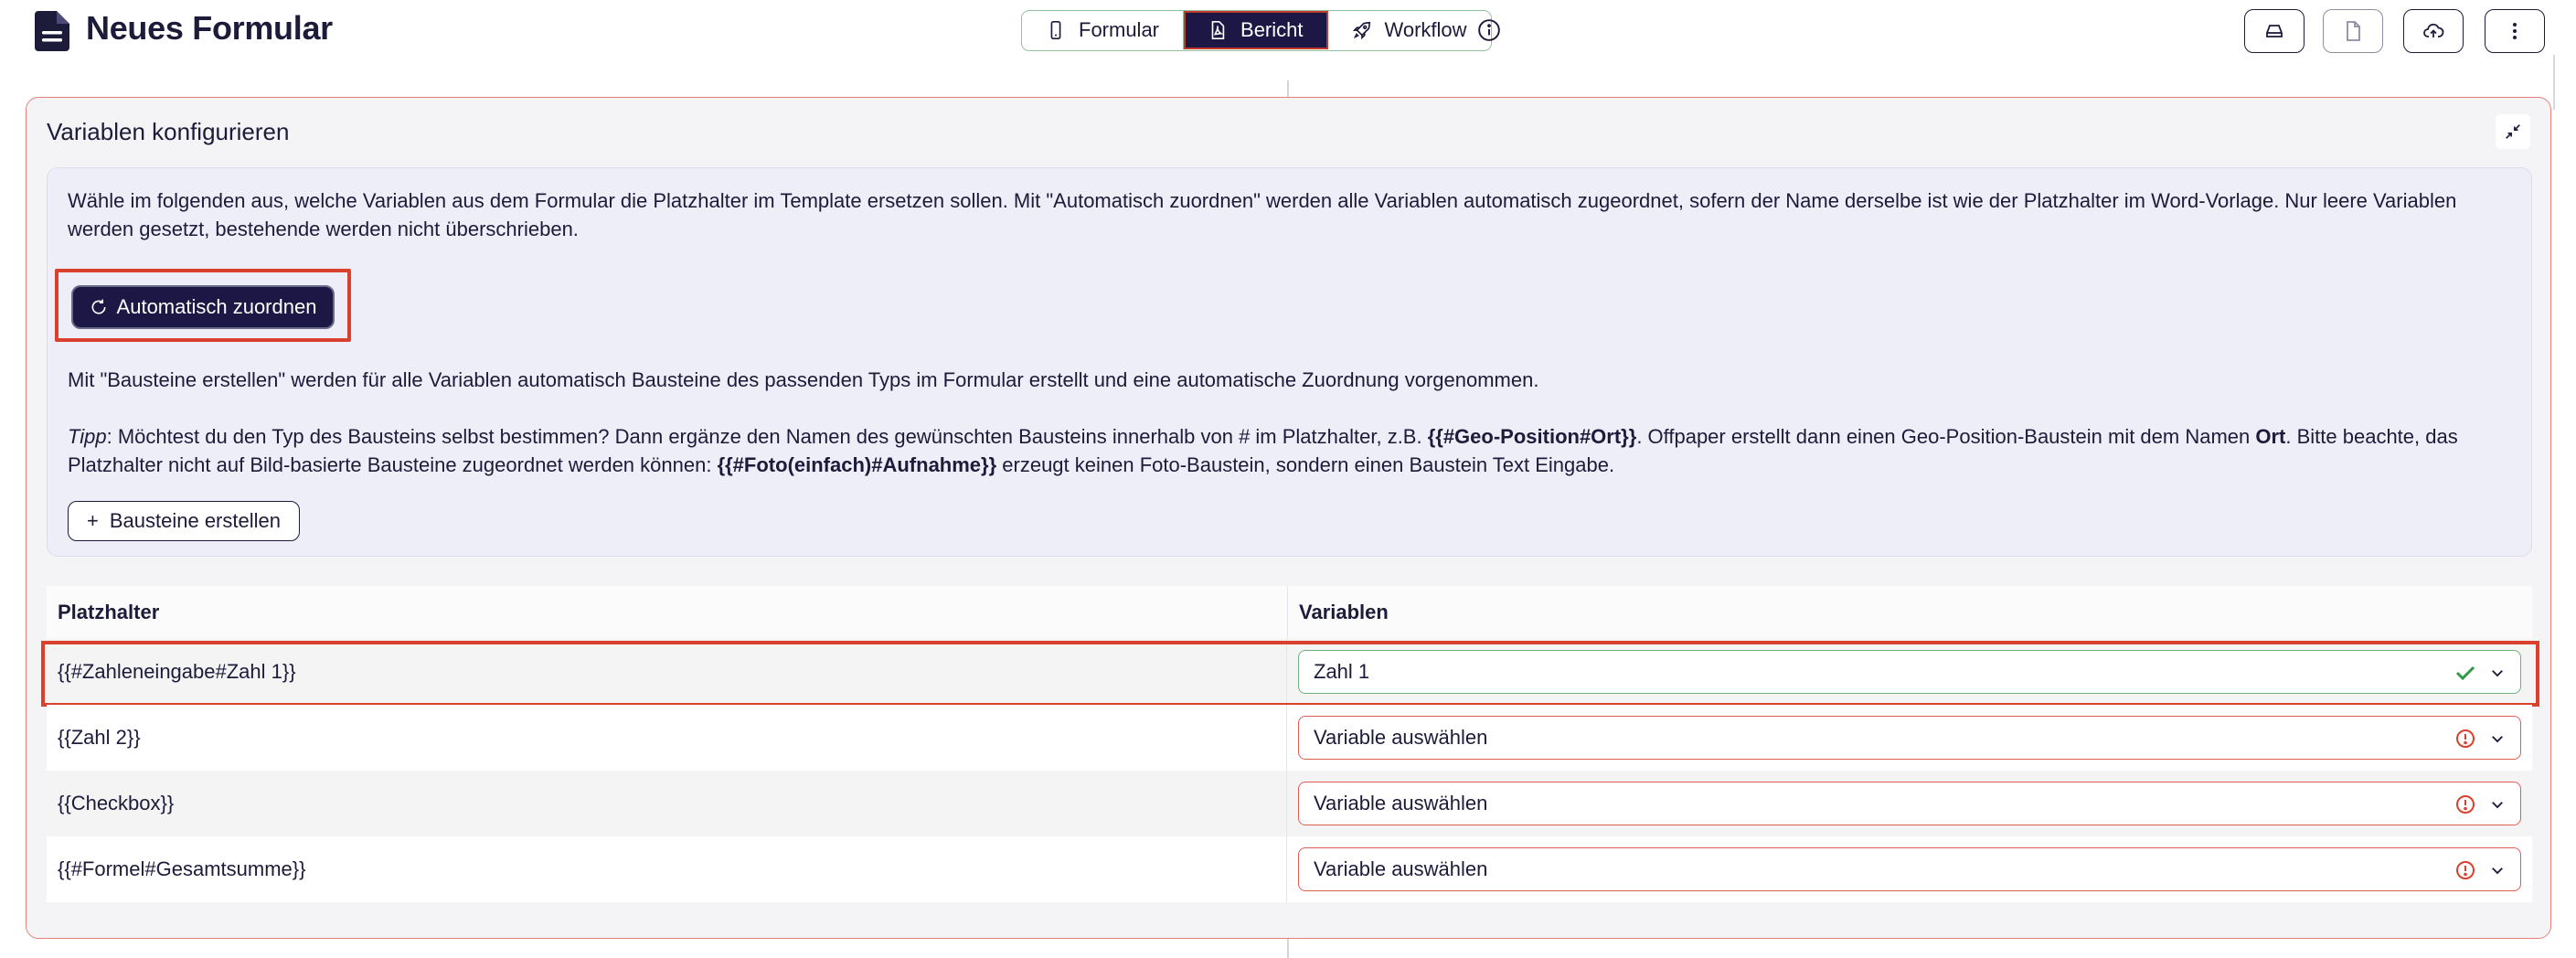 The width and height of the screenshot is (2576, 958). I want to click on auto-assign-button: Automatisch zuordnen, so click(203, 307).